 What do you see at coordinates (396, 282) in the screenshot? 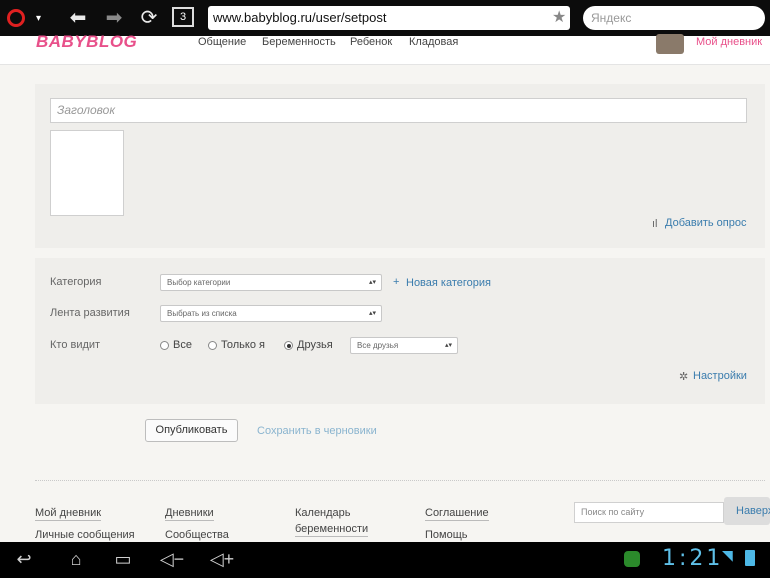
I see `plus-icon: +` at bounding box center [396, 282].